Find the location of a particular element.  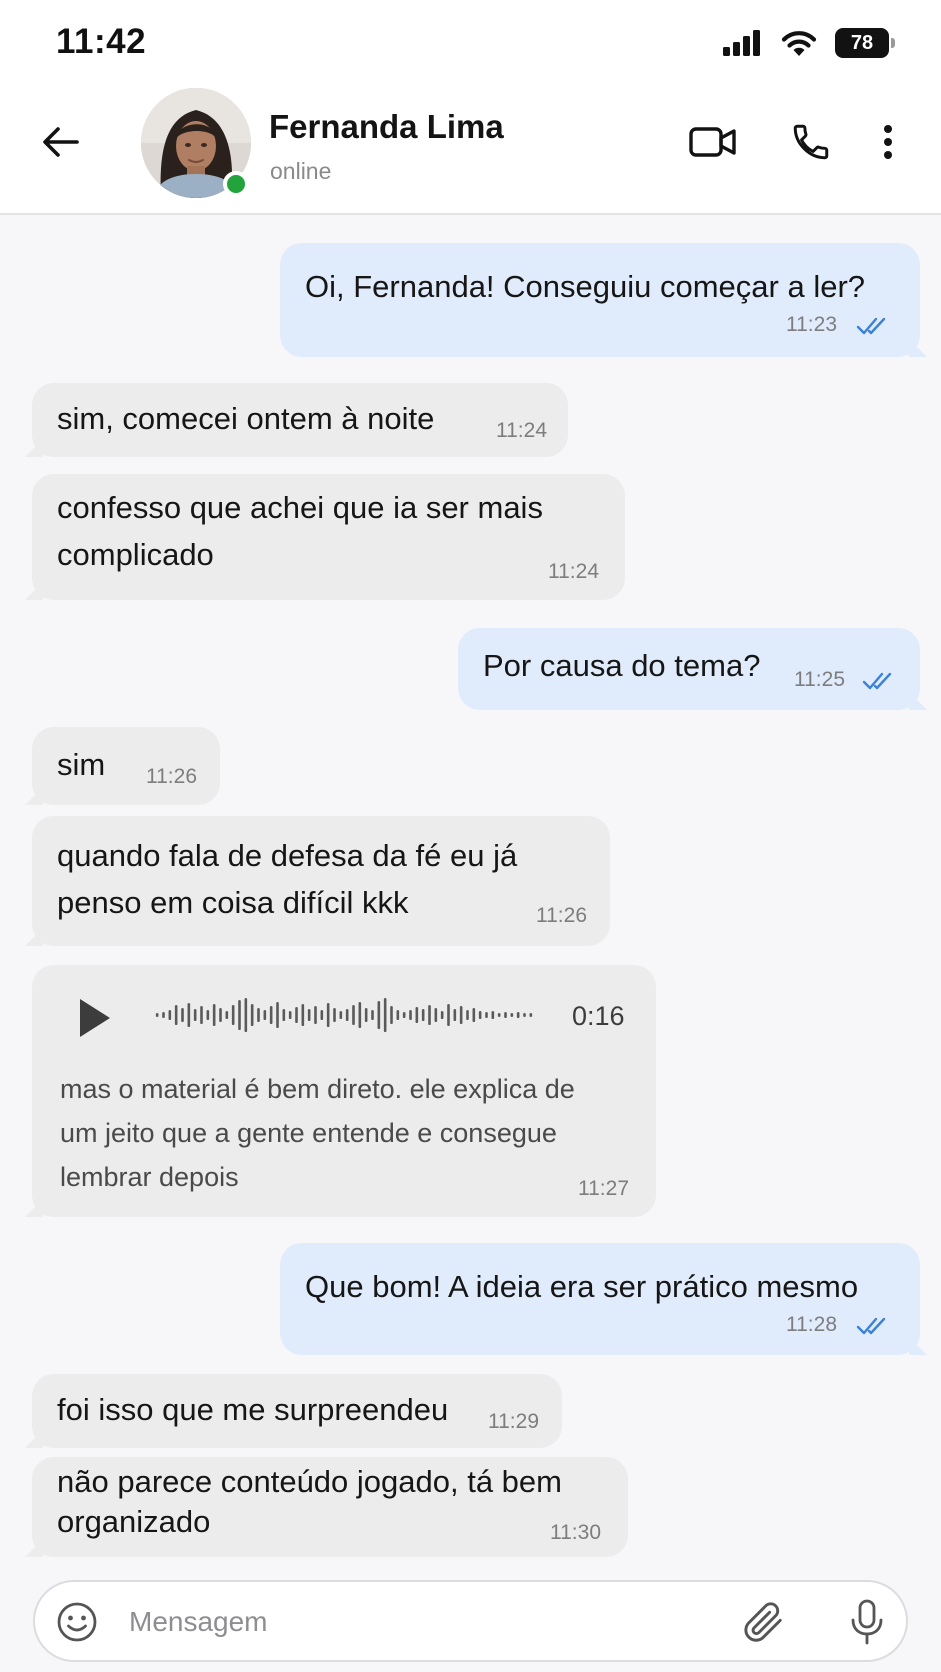

message-composer is located at coordinates (470, 1621).